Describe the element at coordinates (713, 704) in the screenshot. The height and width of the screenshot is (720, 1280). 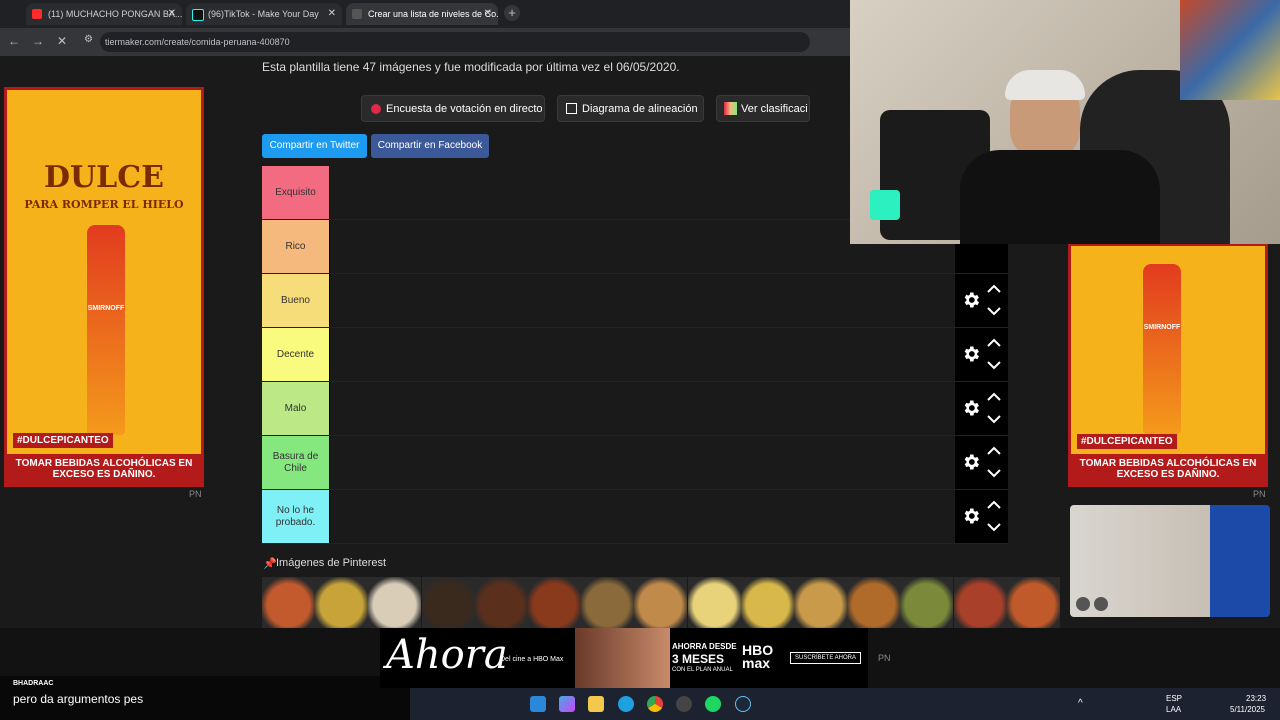
I see `spotify-icon` at that location.